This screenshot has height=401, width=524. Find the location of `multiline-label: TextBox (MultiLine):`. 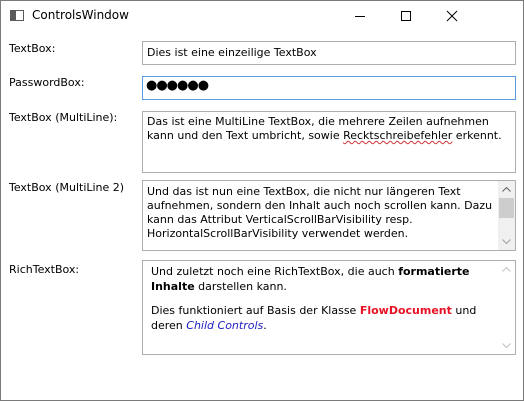

multiline-label: TextBox (MultiLine): is located at coordinates (63, 117).